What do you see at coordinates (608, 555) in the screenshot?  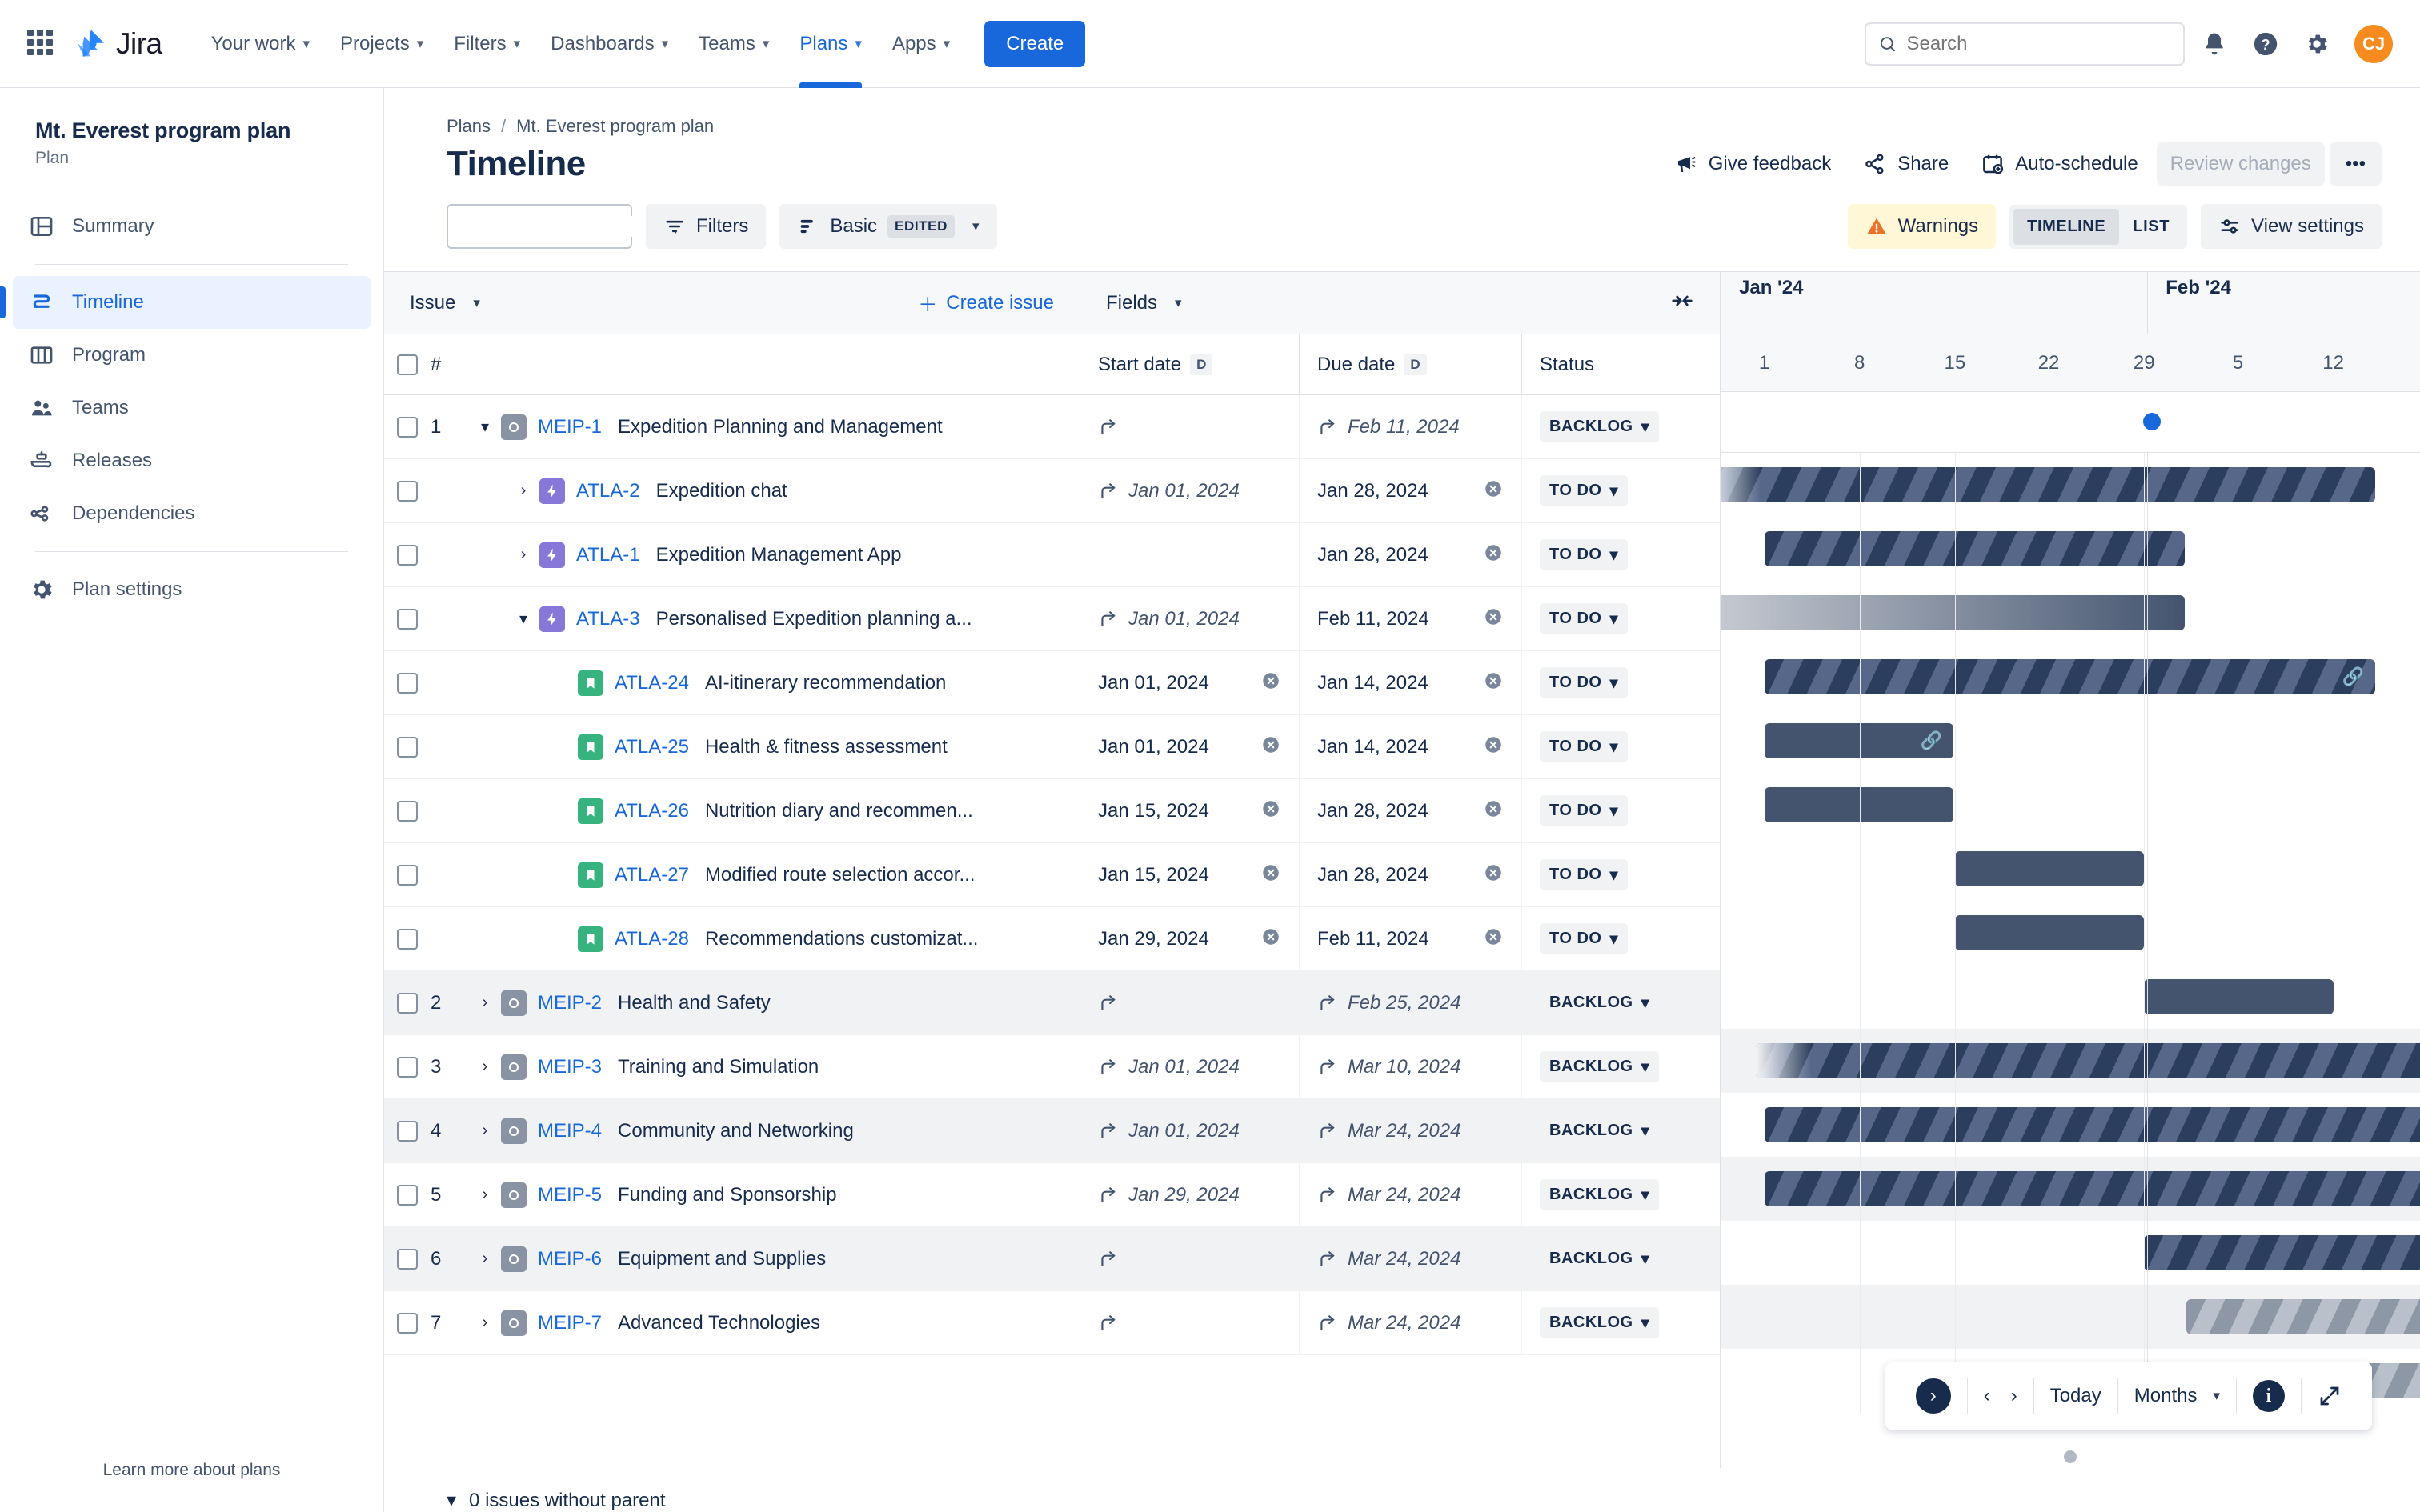 I see `issue-key-link: ATLA-1` at bounding box center [608, 555].